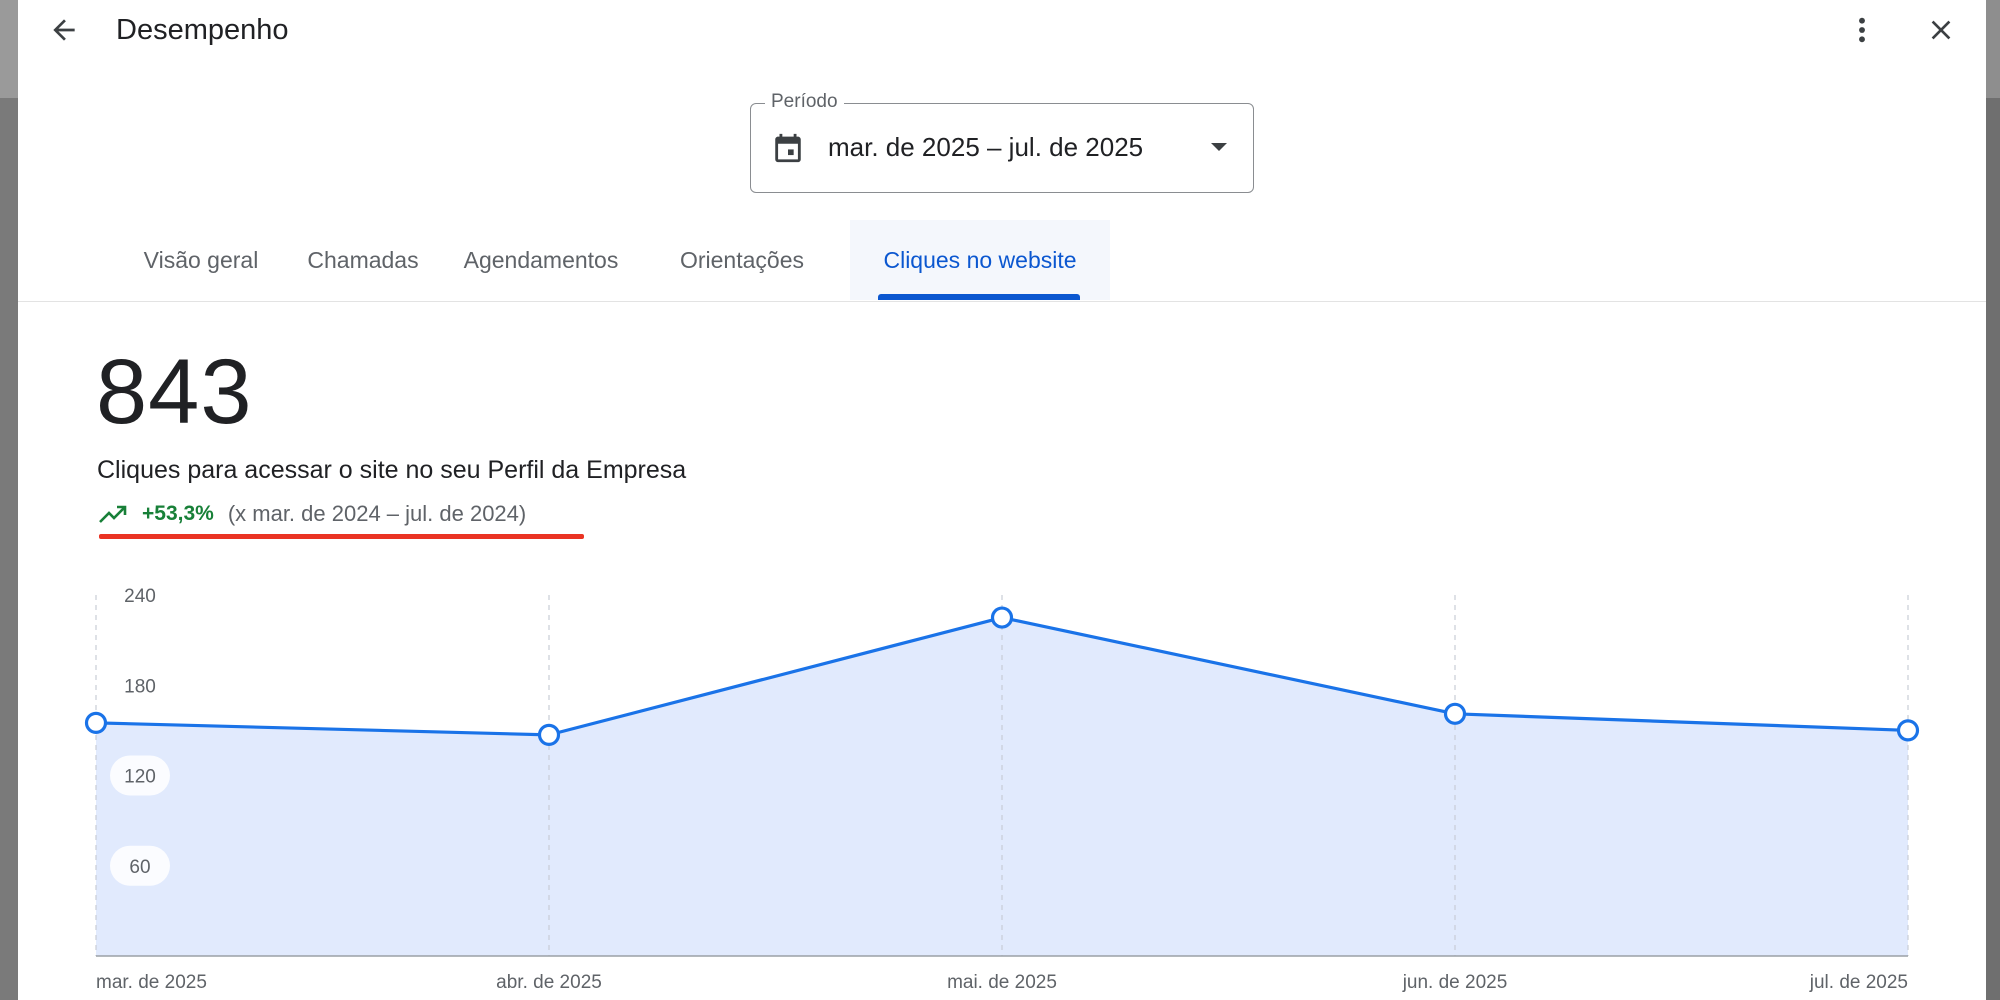  I want to click on calendar-icon, so click(788, 148).